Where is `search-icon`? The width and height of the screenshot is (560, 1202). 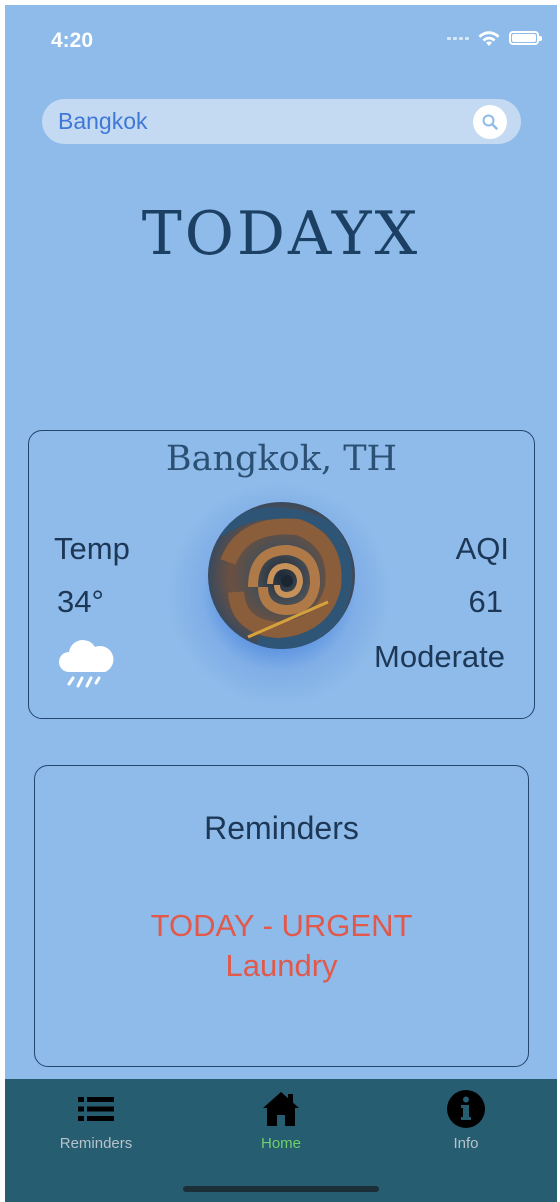 search-icon is located at coordinates (490, 122).